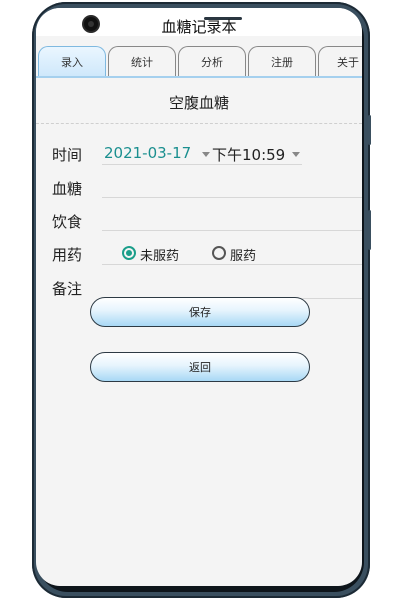 This screenshot has height=600, width=400. What do you see at coordinates (232, 218) in the screenshot?
I see `diet-input` at bounding box center [232, 218].